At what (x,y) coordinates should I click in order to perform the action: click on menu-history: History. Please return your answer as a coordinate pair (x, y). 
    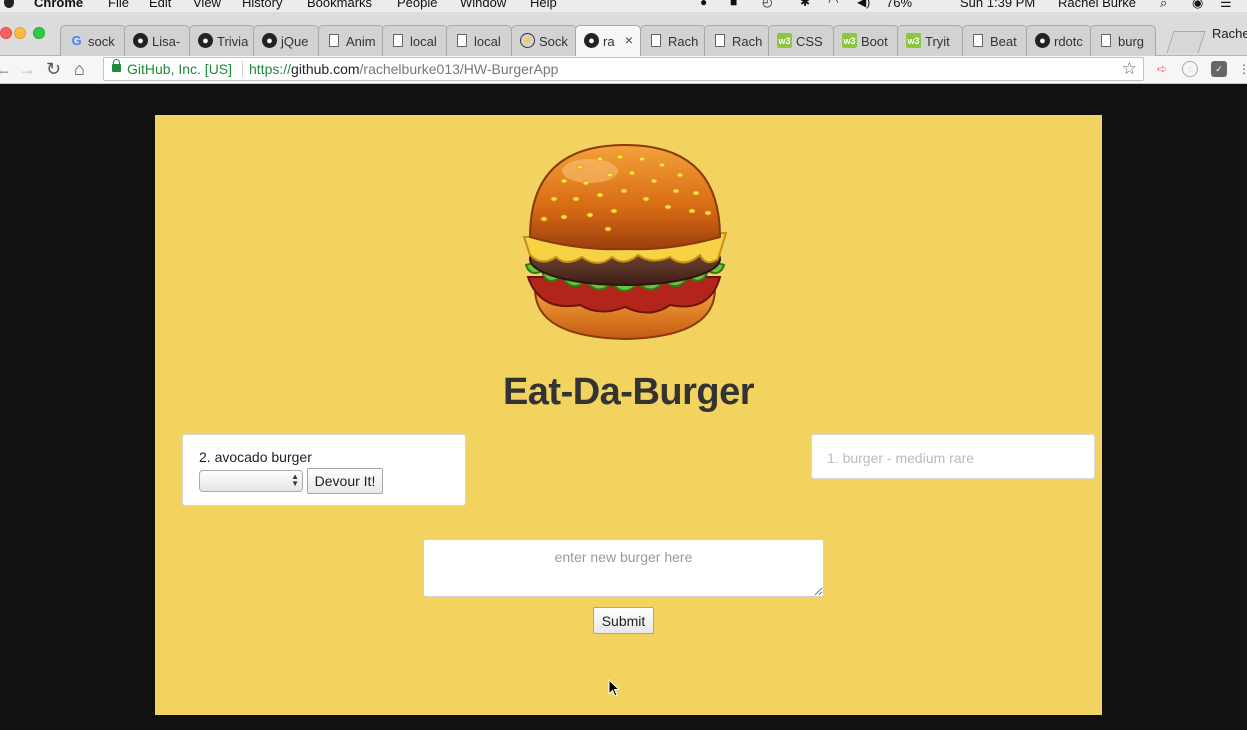
    Looking at the image, I should click on (262, 5).